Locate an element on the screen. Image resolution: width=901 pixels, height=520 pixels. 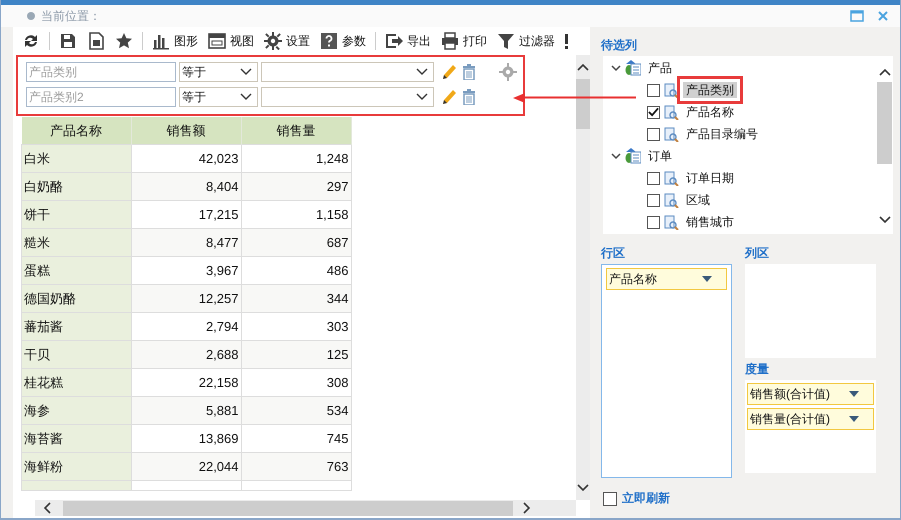
filter-icon is located at coordinates (506, 41).